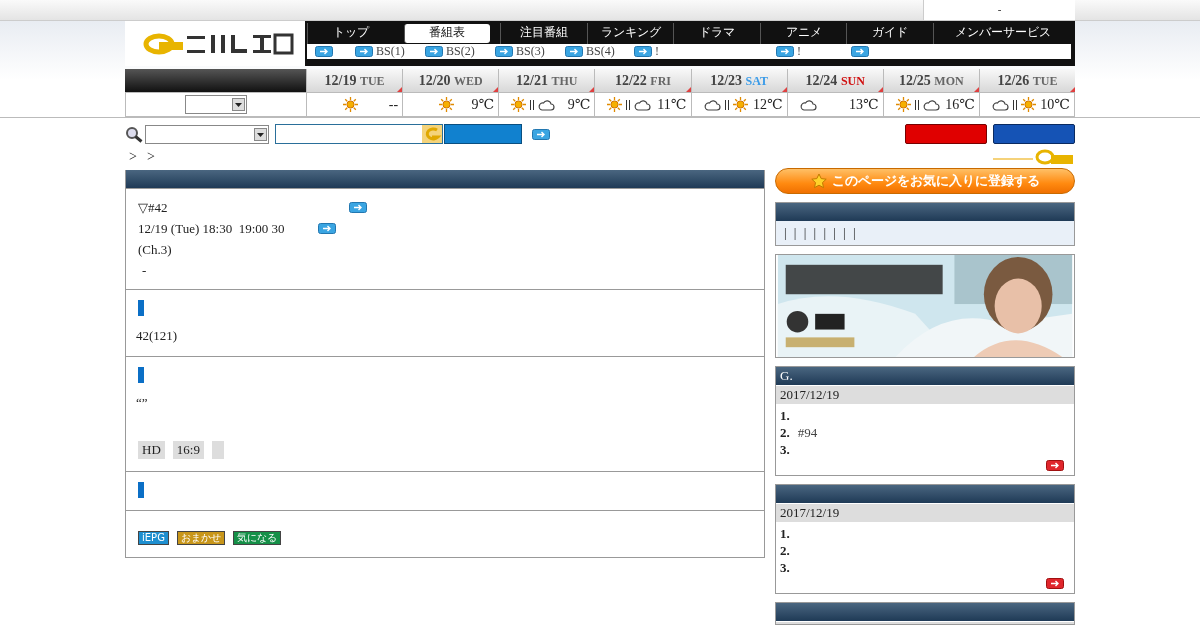 This screenshot has width=1200, height=630. Describe the element at coordinates (144, 270) in the screenshot. I see `program-note: -` at that location.